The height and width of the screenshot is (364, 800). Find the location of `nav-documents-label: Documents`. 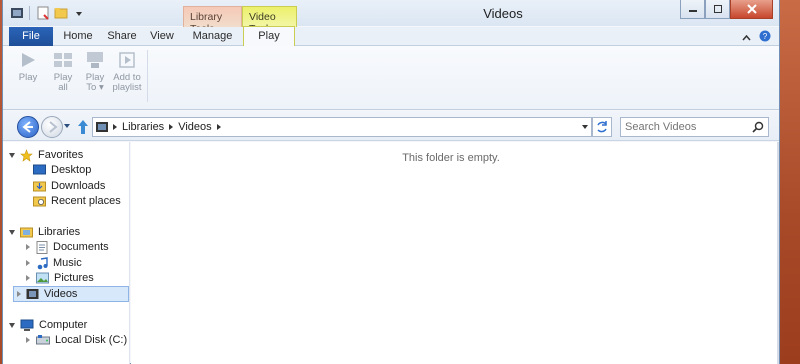

nav-documents-label: Documents is located at coordinates (81, 247).